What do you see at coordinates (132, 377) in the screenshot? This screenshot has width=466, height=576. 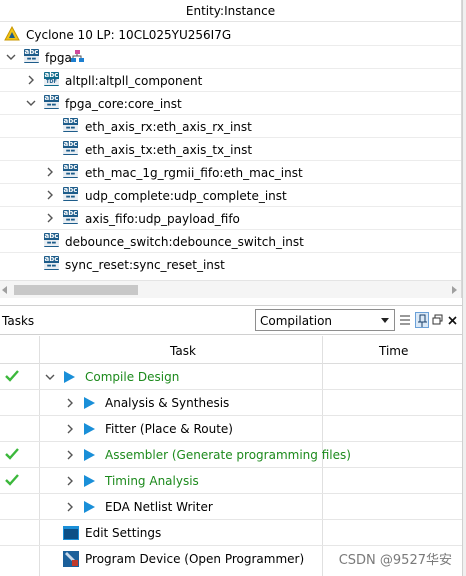 I see `task-label: Compile Design` at bounding box center [132, 377].